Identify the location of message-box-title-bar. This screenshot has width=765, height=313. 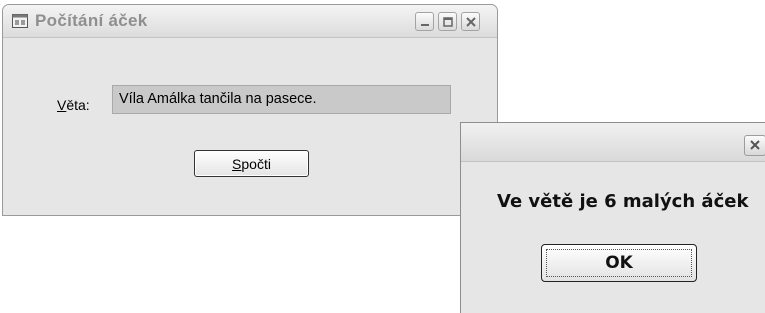
(613, 142).